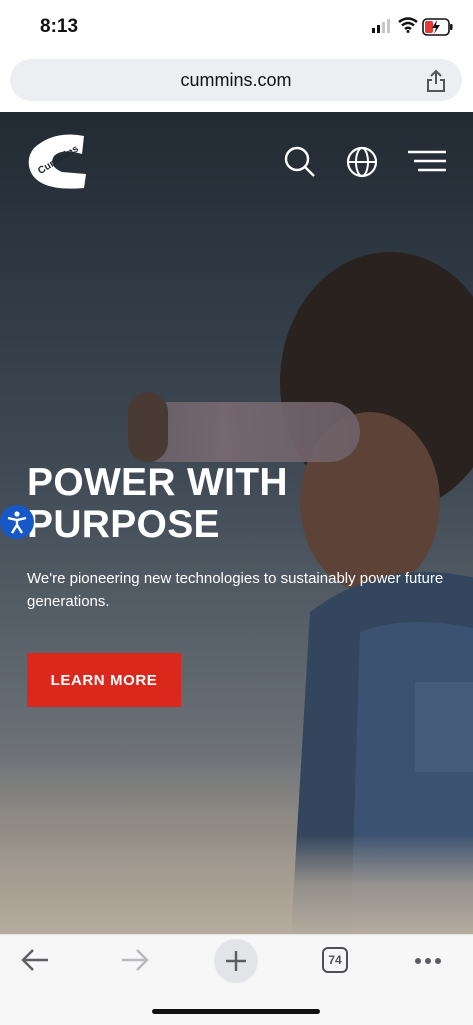 The height and width of the screenshot is (1025, 473). I want to click on clock: 8:13, so click(59, 26).